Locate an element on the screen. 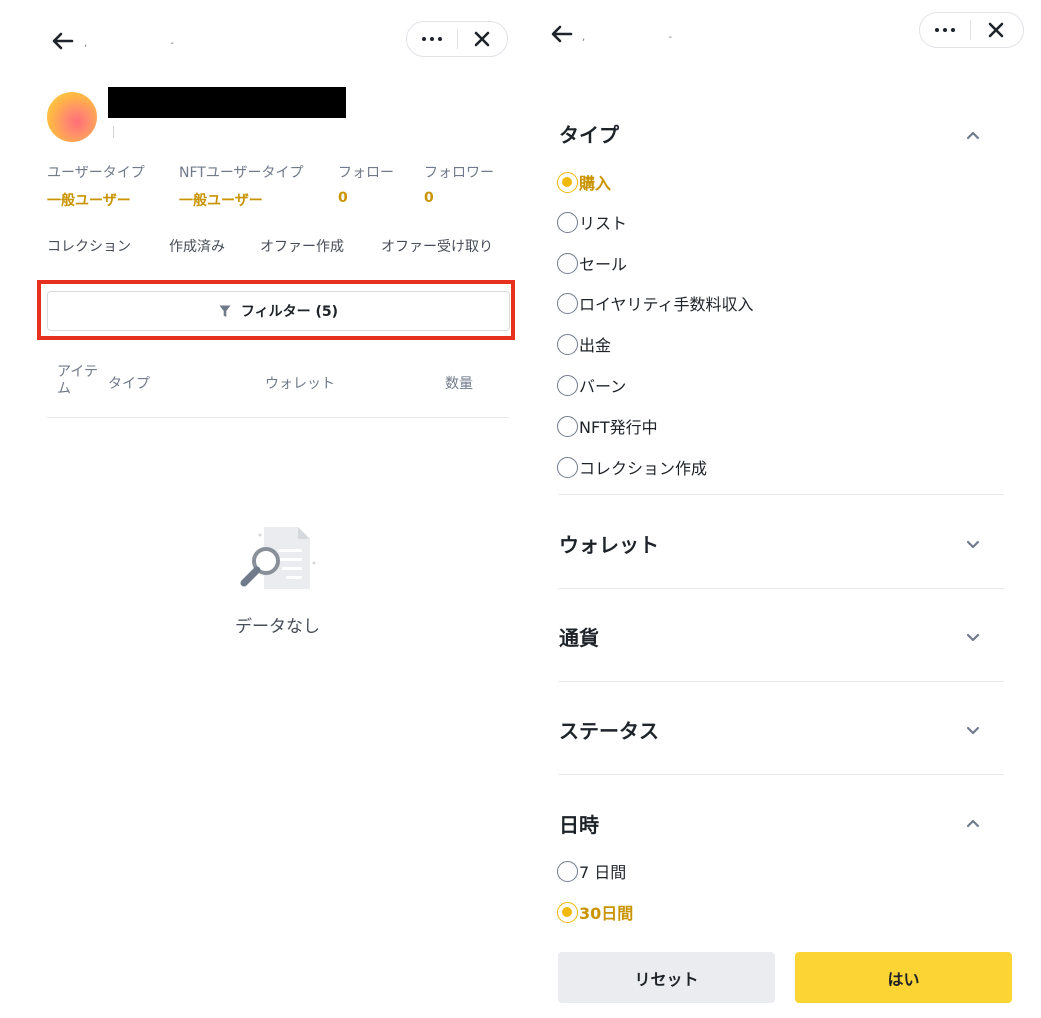 The image size is (1041, 1018). date-option-30-days: 30日間 is located at coordinates (595, 912).